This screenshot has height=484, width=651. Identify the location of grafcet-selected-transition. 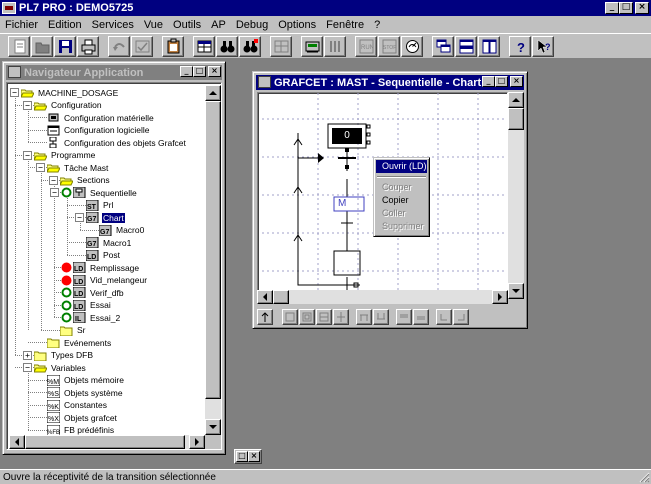
(337, 158).